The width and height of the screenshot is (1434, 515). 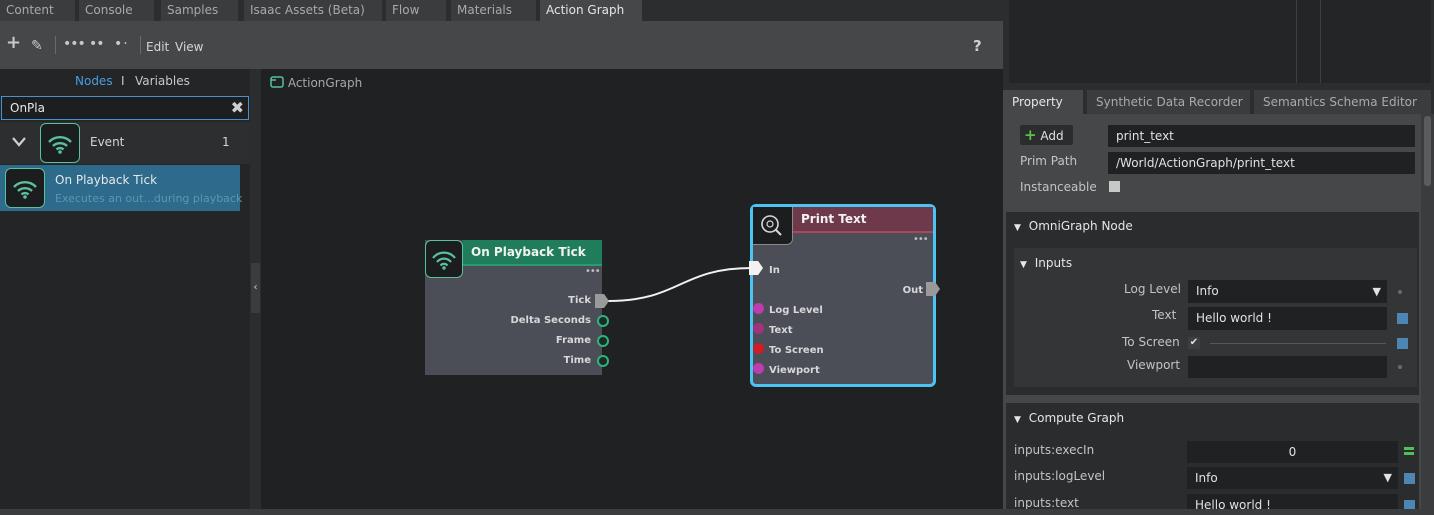 What do you see at coordinates (1220, 41) in the screenshot?
I see `viewport-panel` at bounding box center [1220, 41].